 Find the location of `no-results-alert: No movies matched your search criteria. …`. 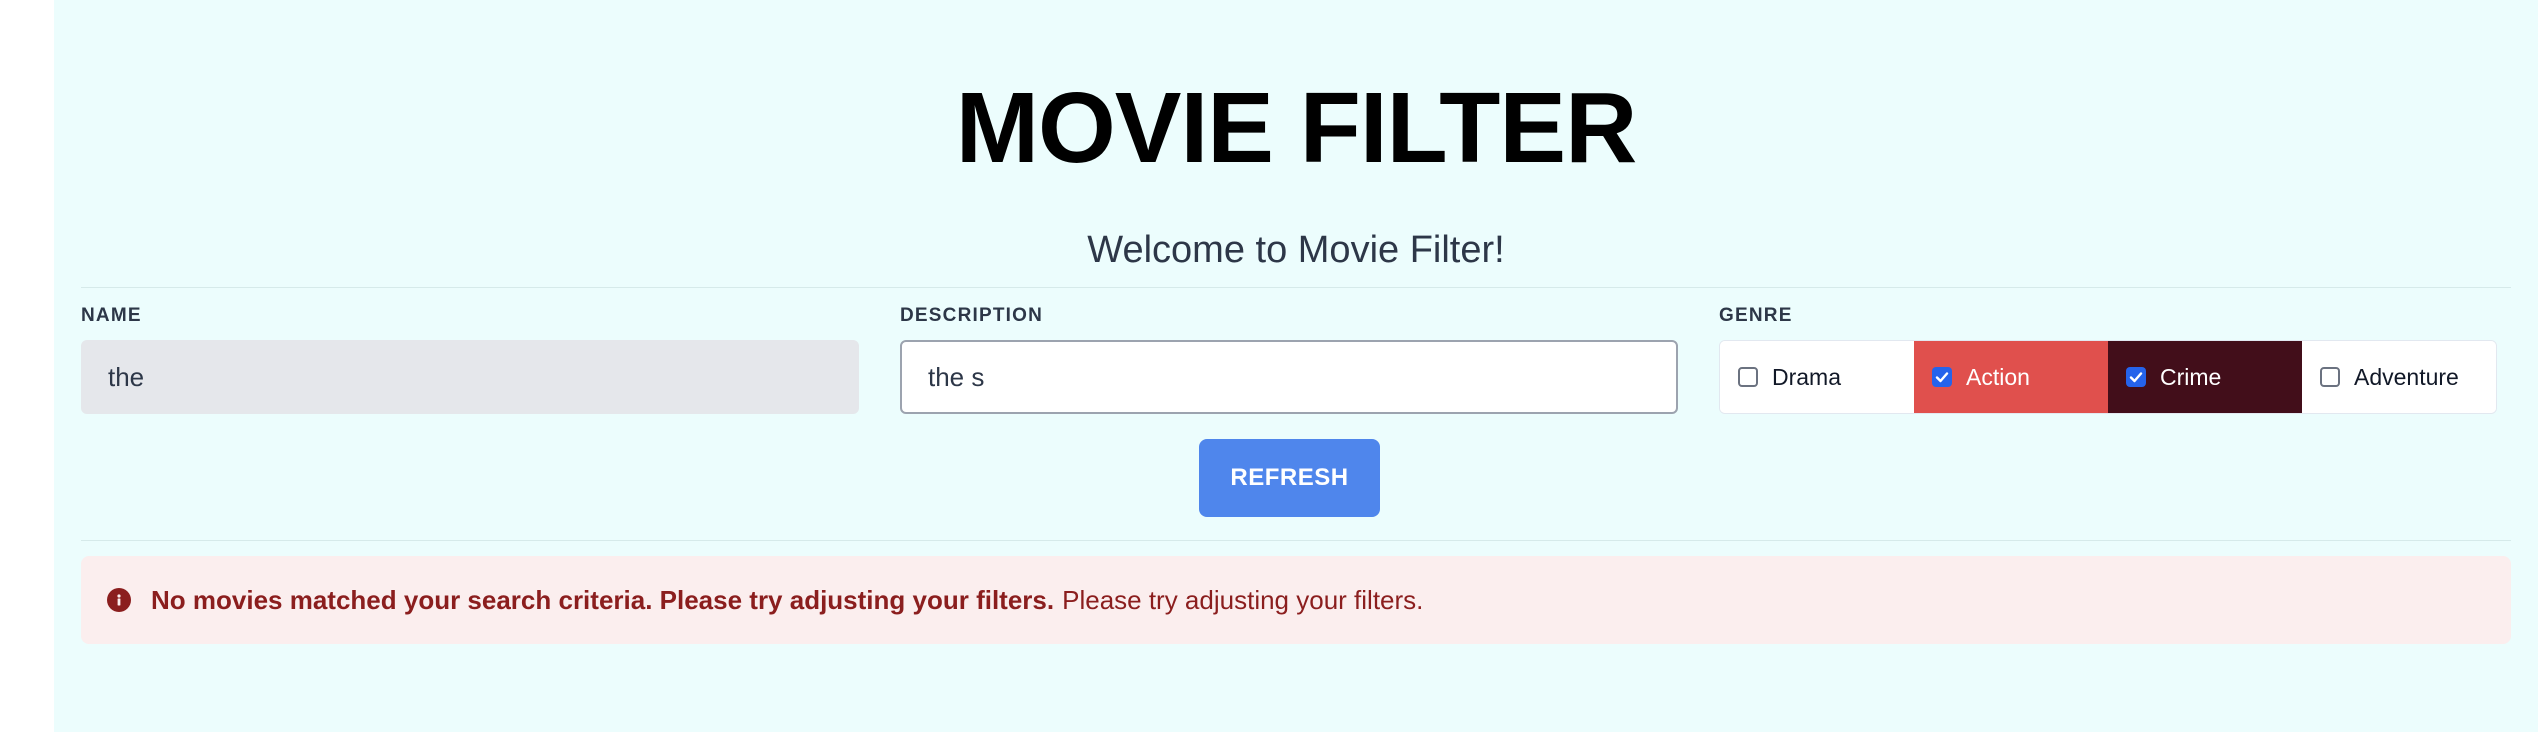

no-results-alert: No movies matched your search criteria. … is located at coordinates (1296, 600).